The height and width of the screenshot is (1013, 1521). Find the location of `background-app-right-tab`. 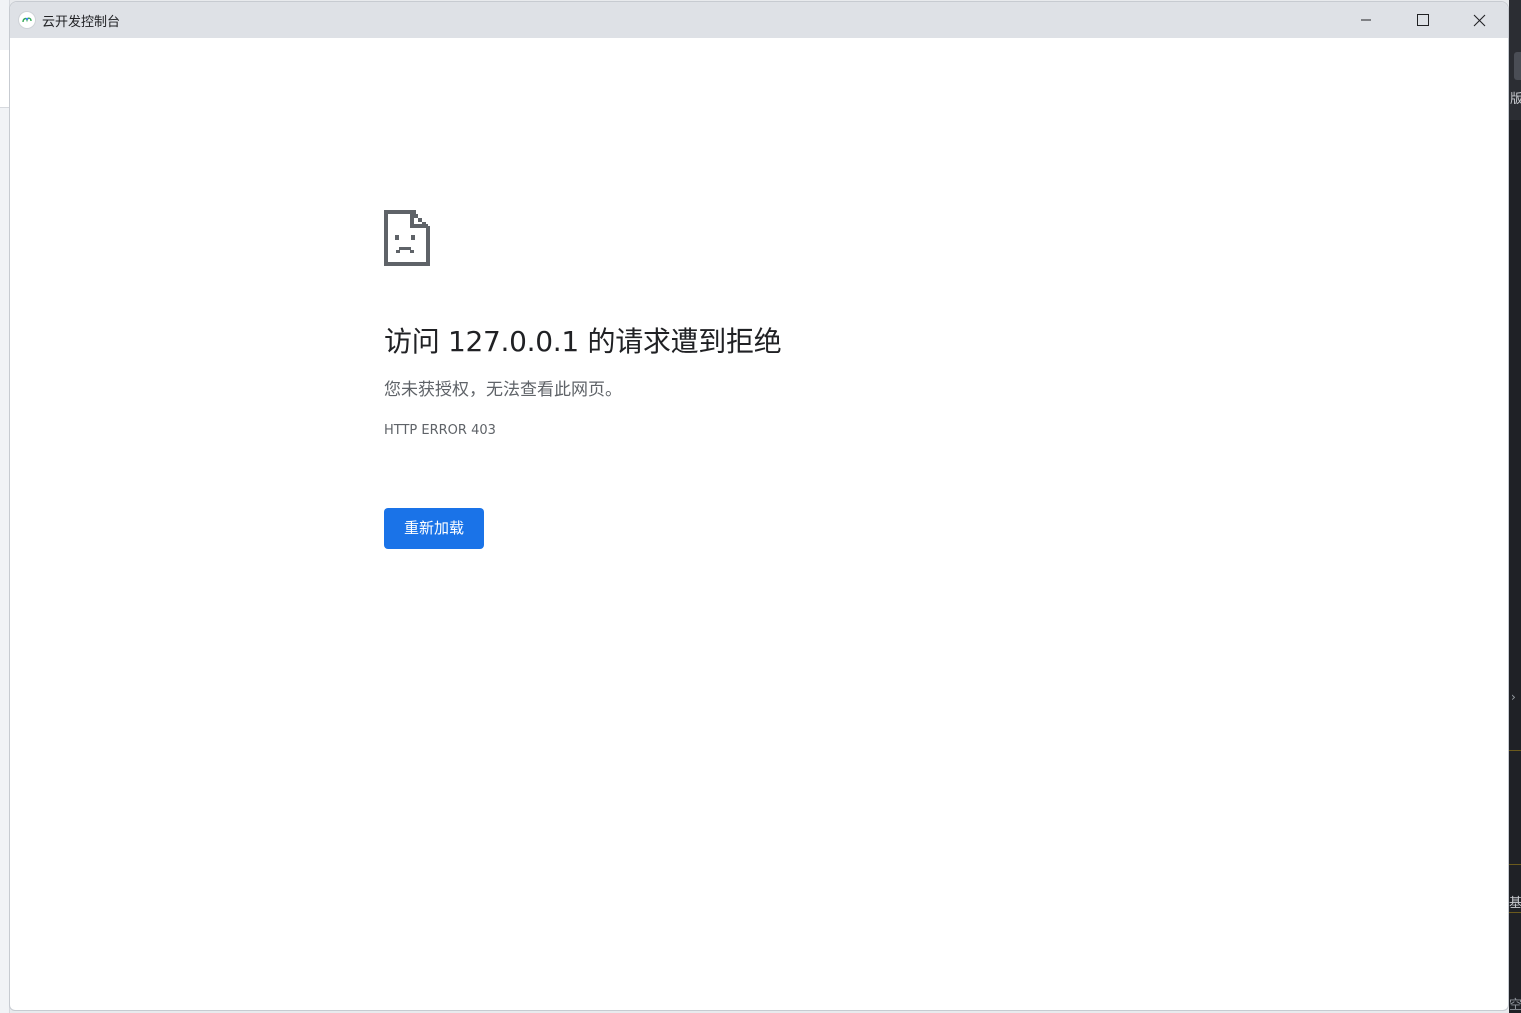

background-app-right-tab is located at coordinates (1517, 66).